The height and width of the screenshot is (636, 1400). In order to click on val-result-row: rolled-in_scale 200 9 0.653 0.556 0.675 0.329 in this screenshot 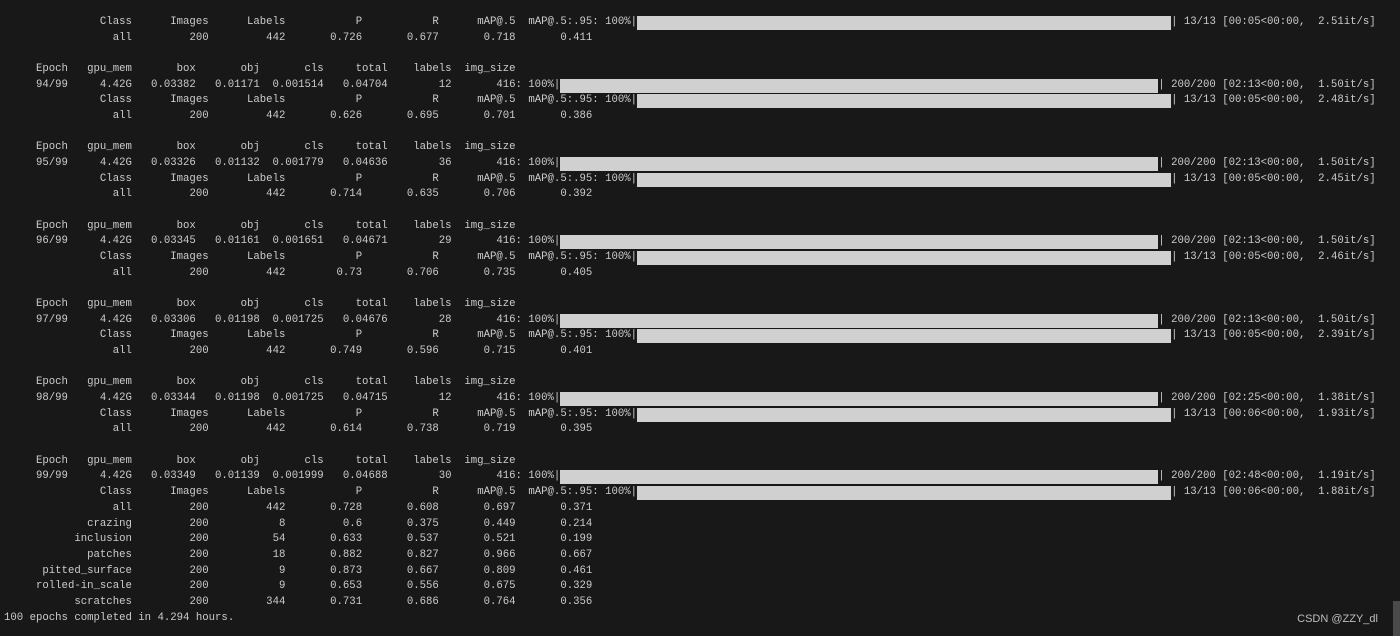, I will do `click(702, 587)`.